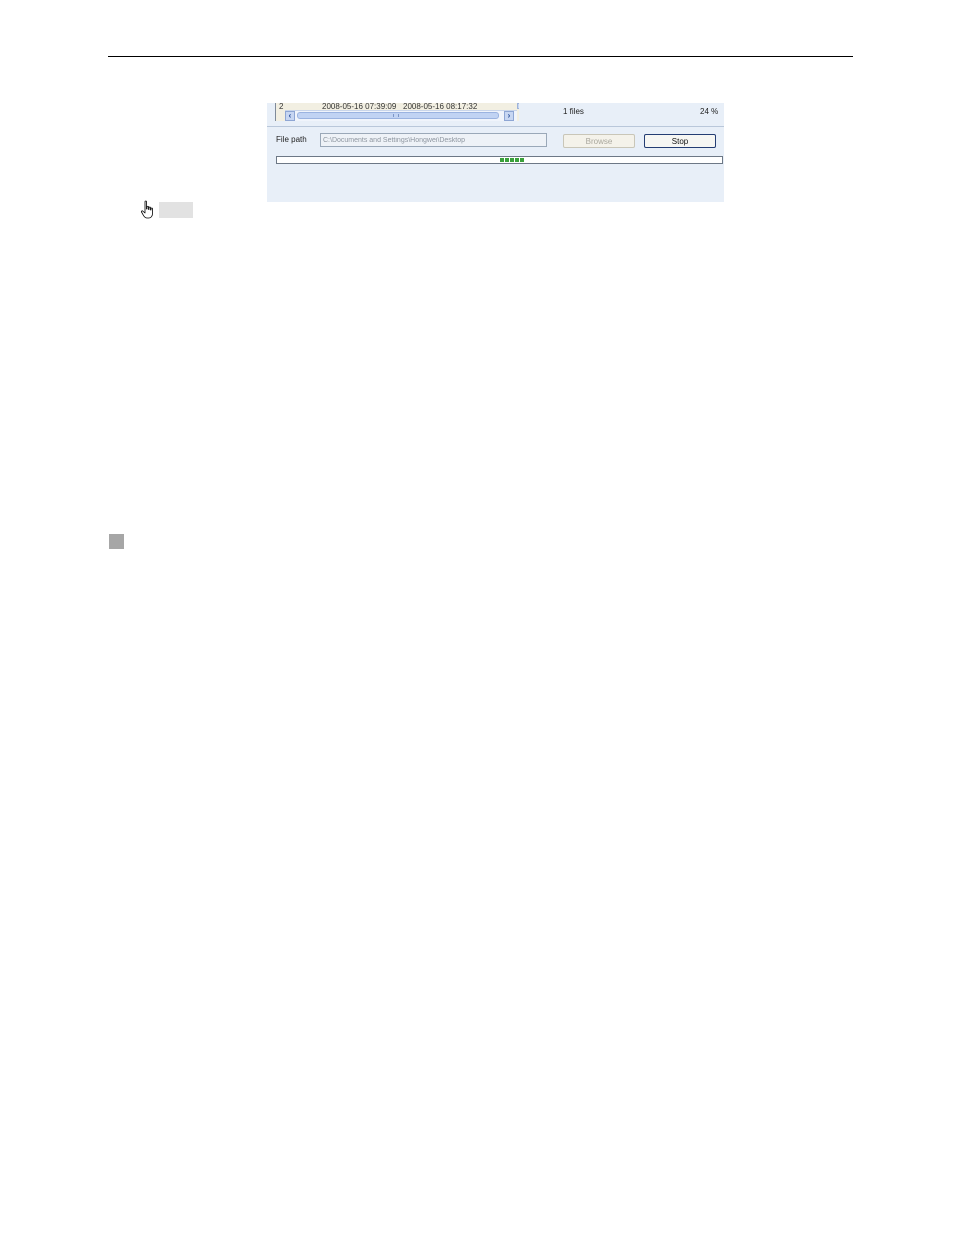 The height and width of the screenshot is (1235, 954). What do you see at coordinates (599, 141) in the screenshot?
I see `browse-button: Browse` at bounding box center [599, 141].